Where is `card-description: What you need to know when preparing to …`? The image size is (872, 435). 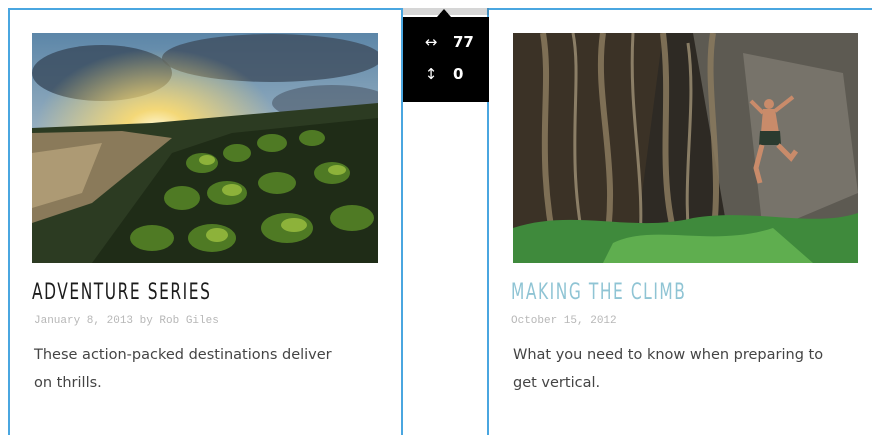
card-description: What you need to know when preparing to … is located at coordinates (668, 369).